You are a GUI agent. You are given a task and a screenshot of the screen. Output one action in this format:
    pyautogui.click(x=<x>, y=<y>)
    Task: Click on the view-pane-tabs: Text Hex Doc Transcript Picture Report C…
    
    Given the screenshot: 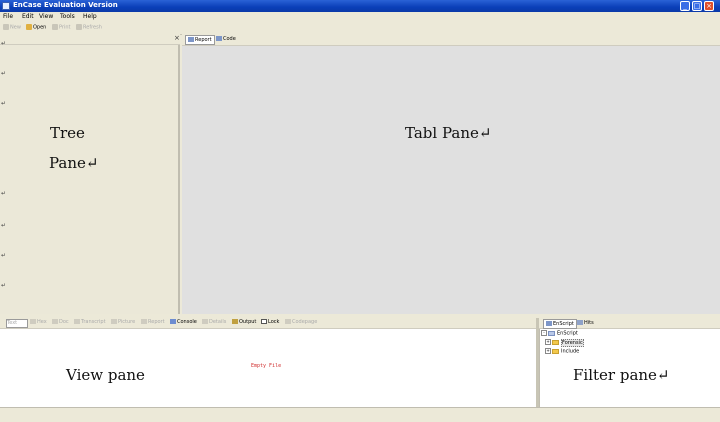 What is the action you would take?
    pyautogui.click(x=268, y=323)
    